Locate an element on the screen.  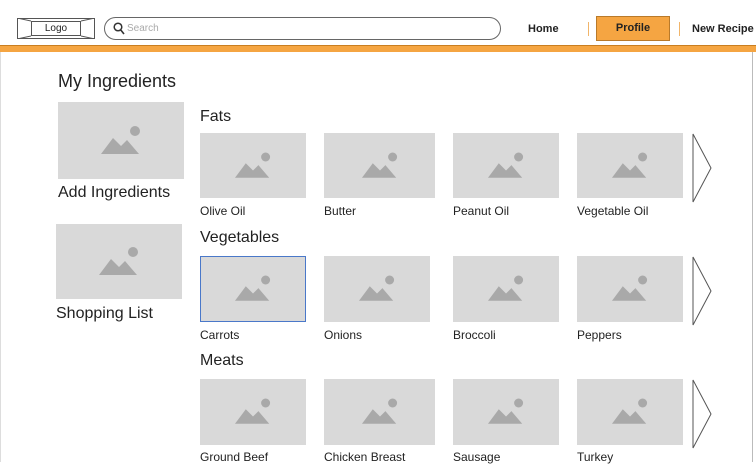
header-accent-bar is located at coordinates (378, 48).